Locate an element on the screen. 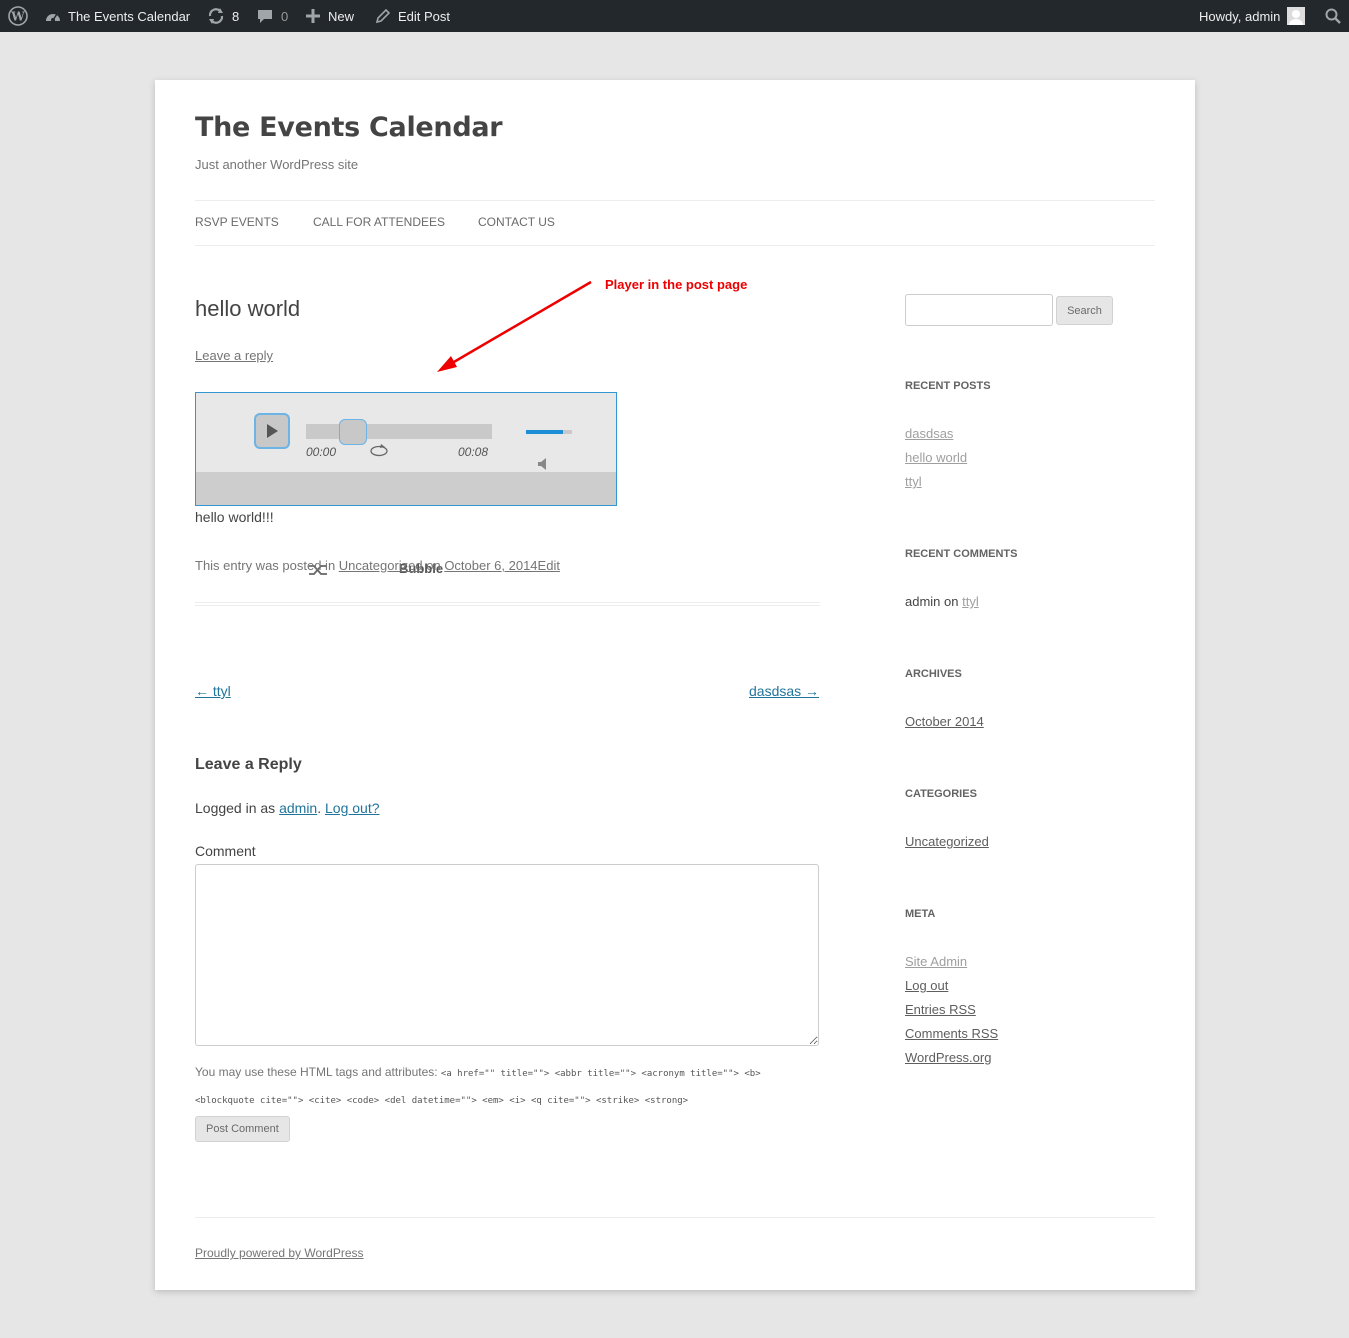  edit-link: Edit is located at coordinates (549, 565).